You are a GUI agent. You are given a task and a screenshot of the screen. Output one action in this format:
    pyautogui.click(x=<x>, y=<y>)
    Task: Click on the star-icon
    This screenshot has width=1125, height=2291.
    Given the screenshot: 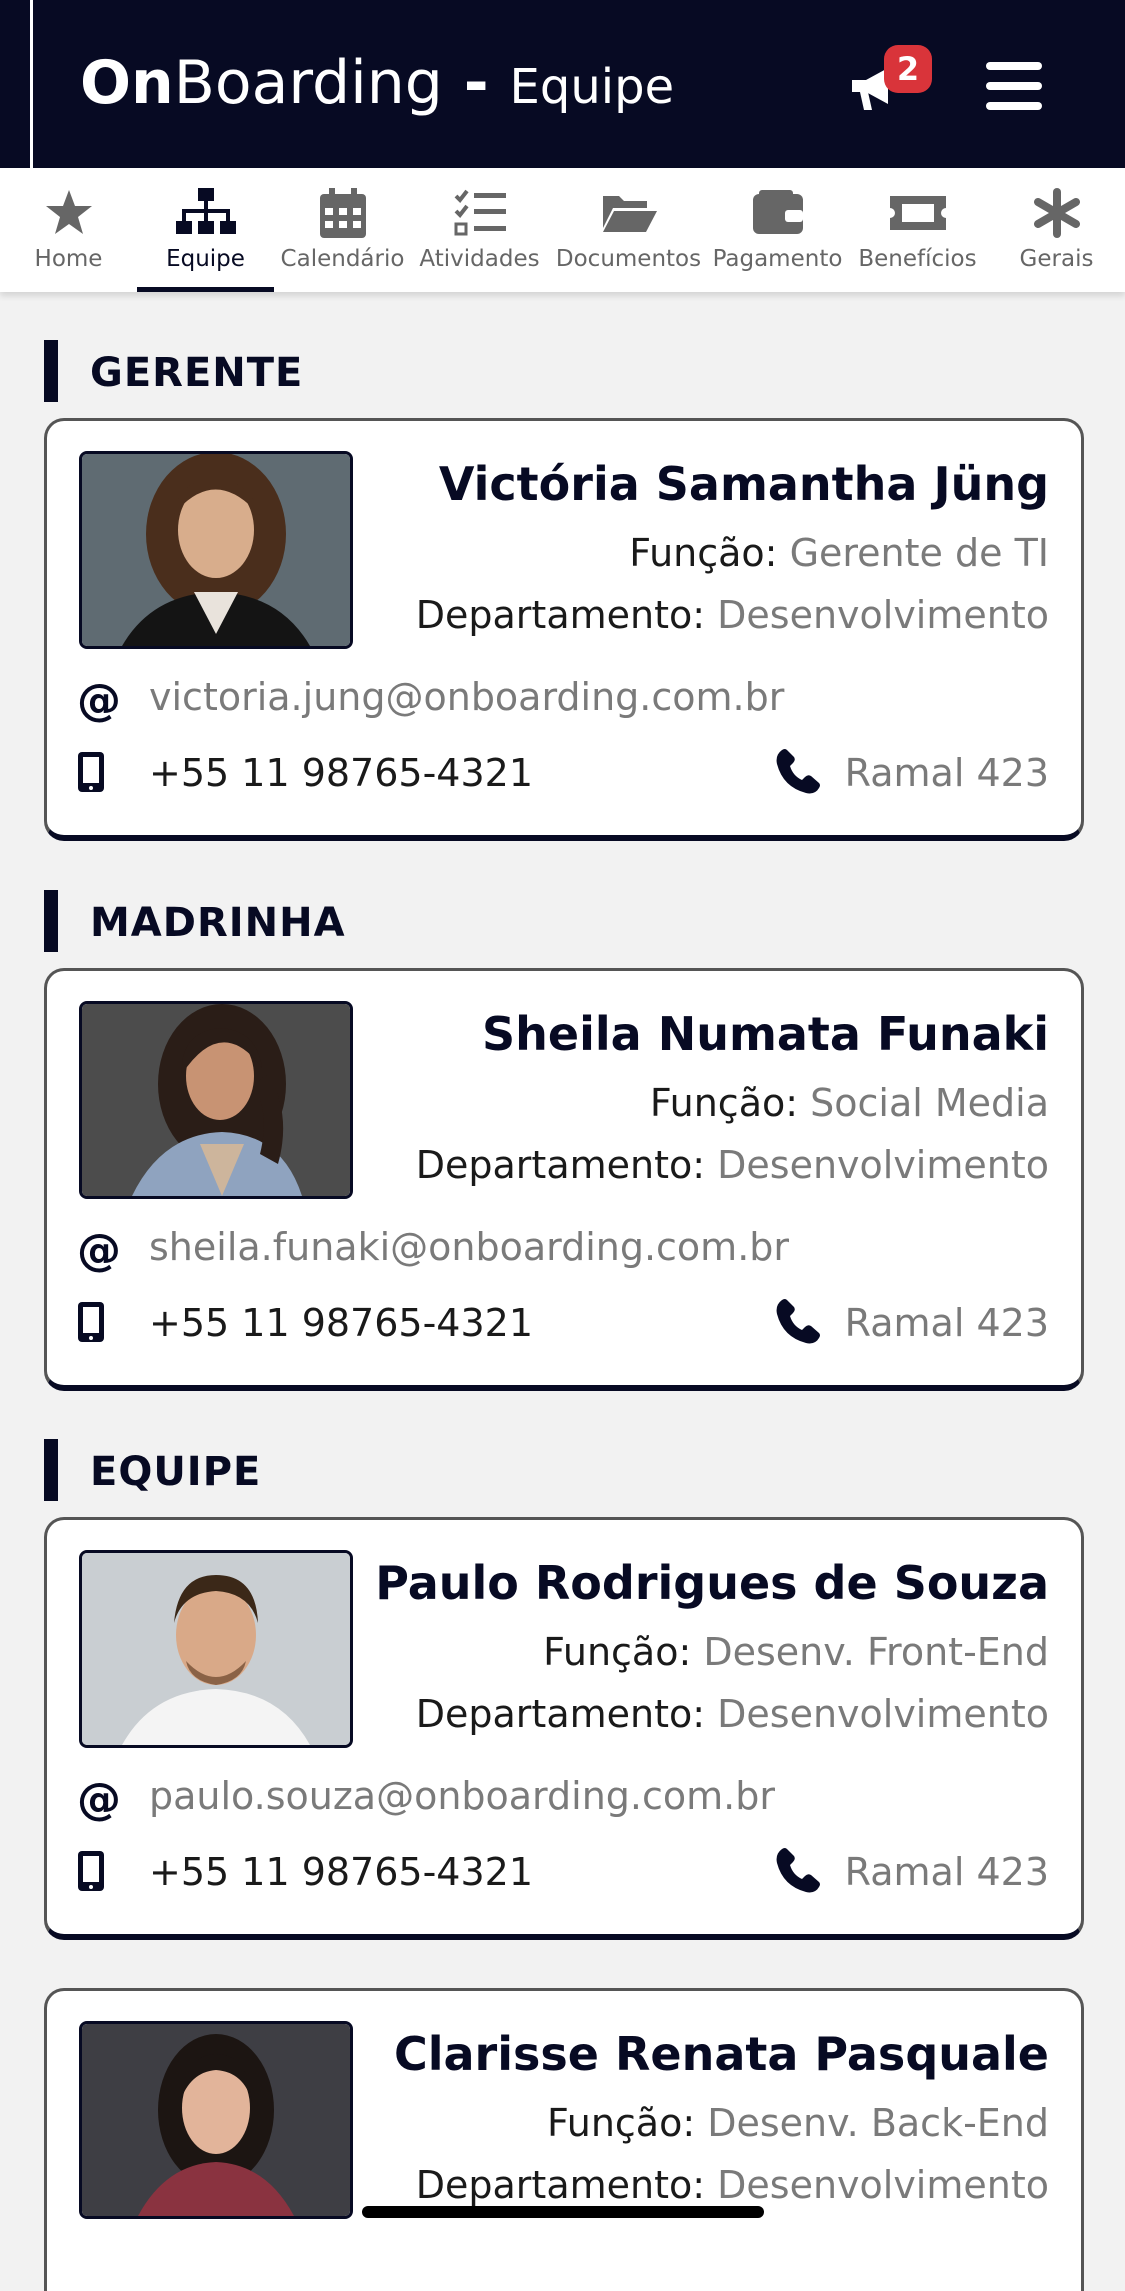 What is the action you would take?
    pyautogui.click(x=68, y=212)
    